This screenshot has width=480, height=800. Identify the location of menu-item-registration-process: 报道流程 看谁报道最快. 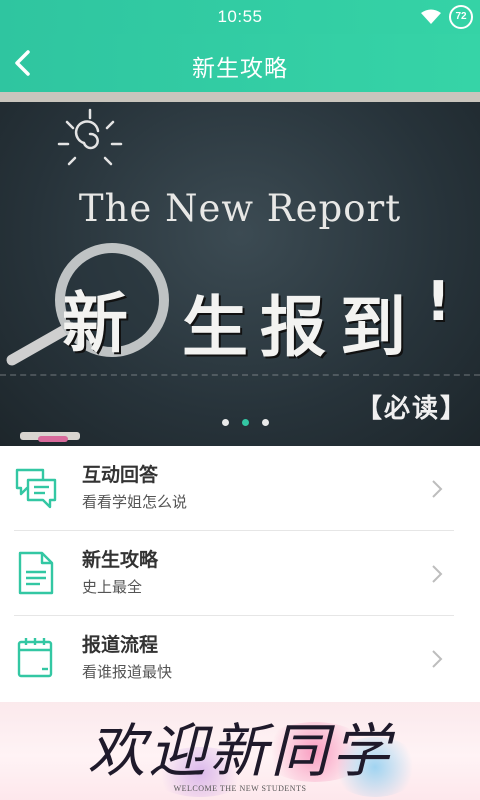
(240, 658).